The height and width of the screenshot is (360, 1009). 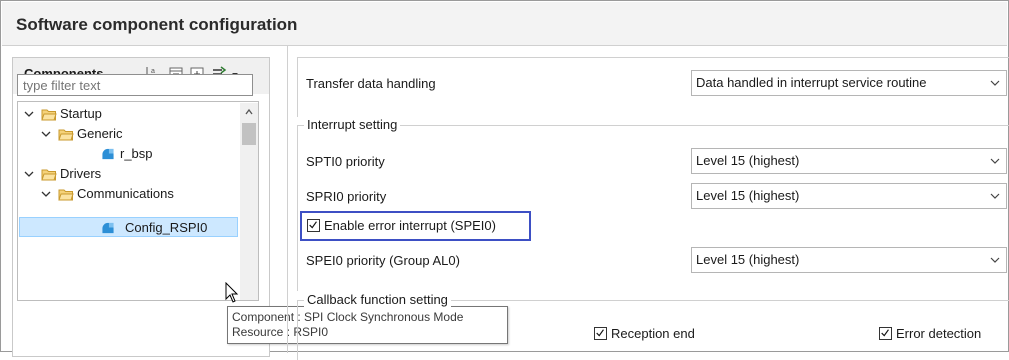 What do you see at coordinates (136, 153) in the screenshot?
I see `tree-item-label: r_bsp` at bounding box center [136, 153].